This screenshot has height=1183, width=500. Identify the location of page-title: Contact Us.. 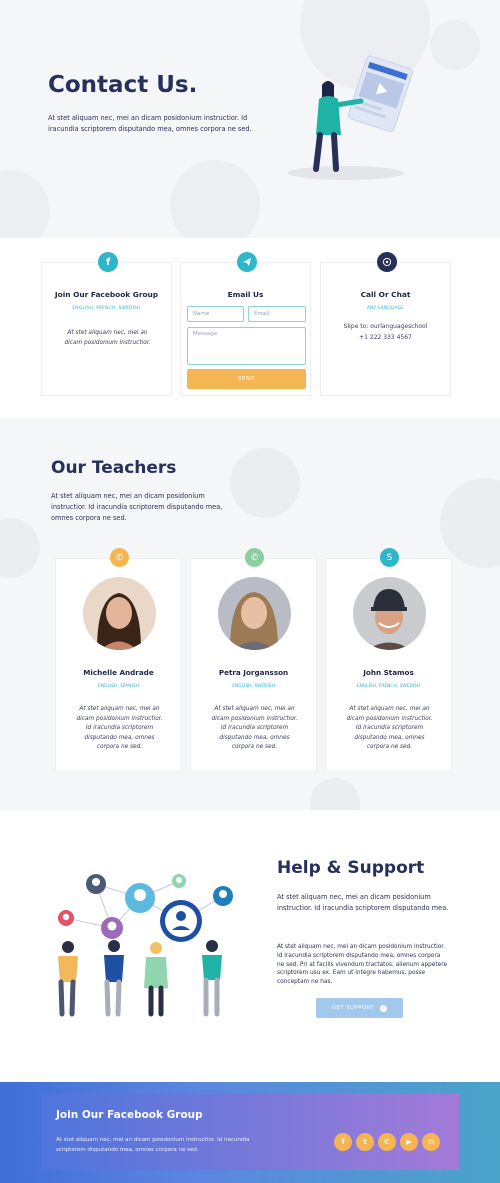
(123, 85).